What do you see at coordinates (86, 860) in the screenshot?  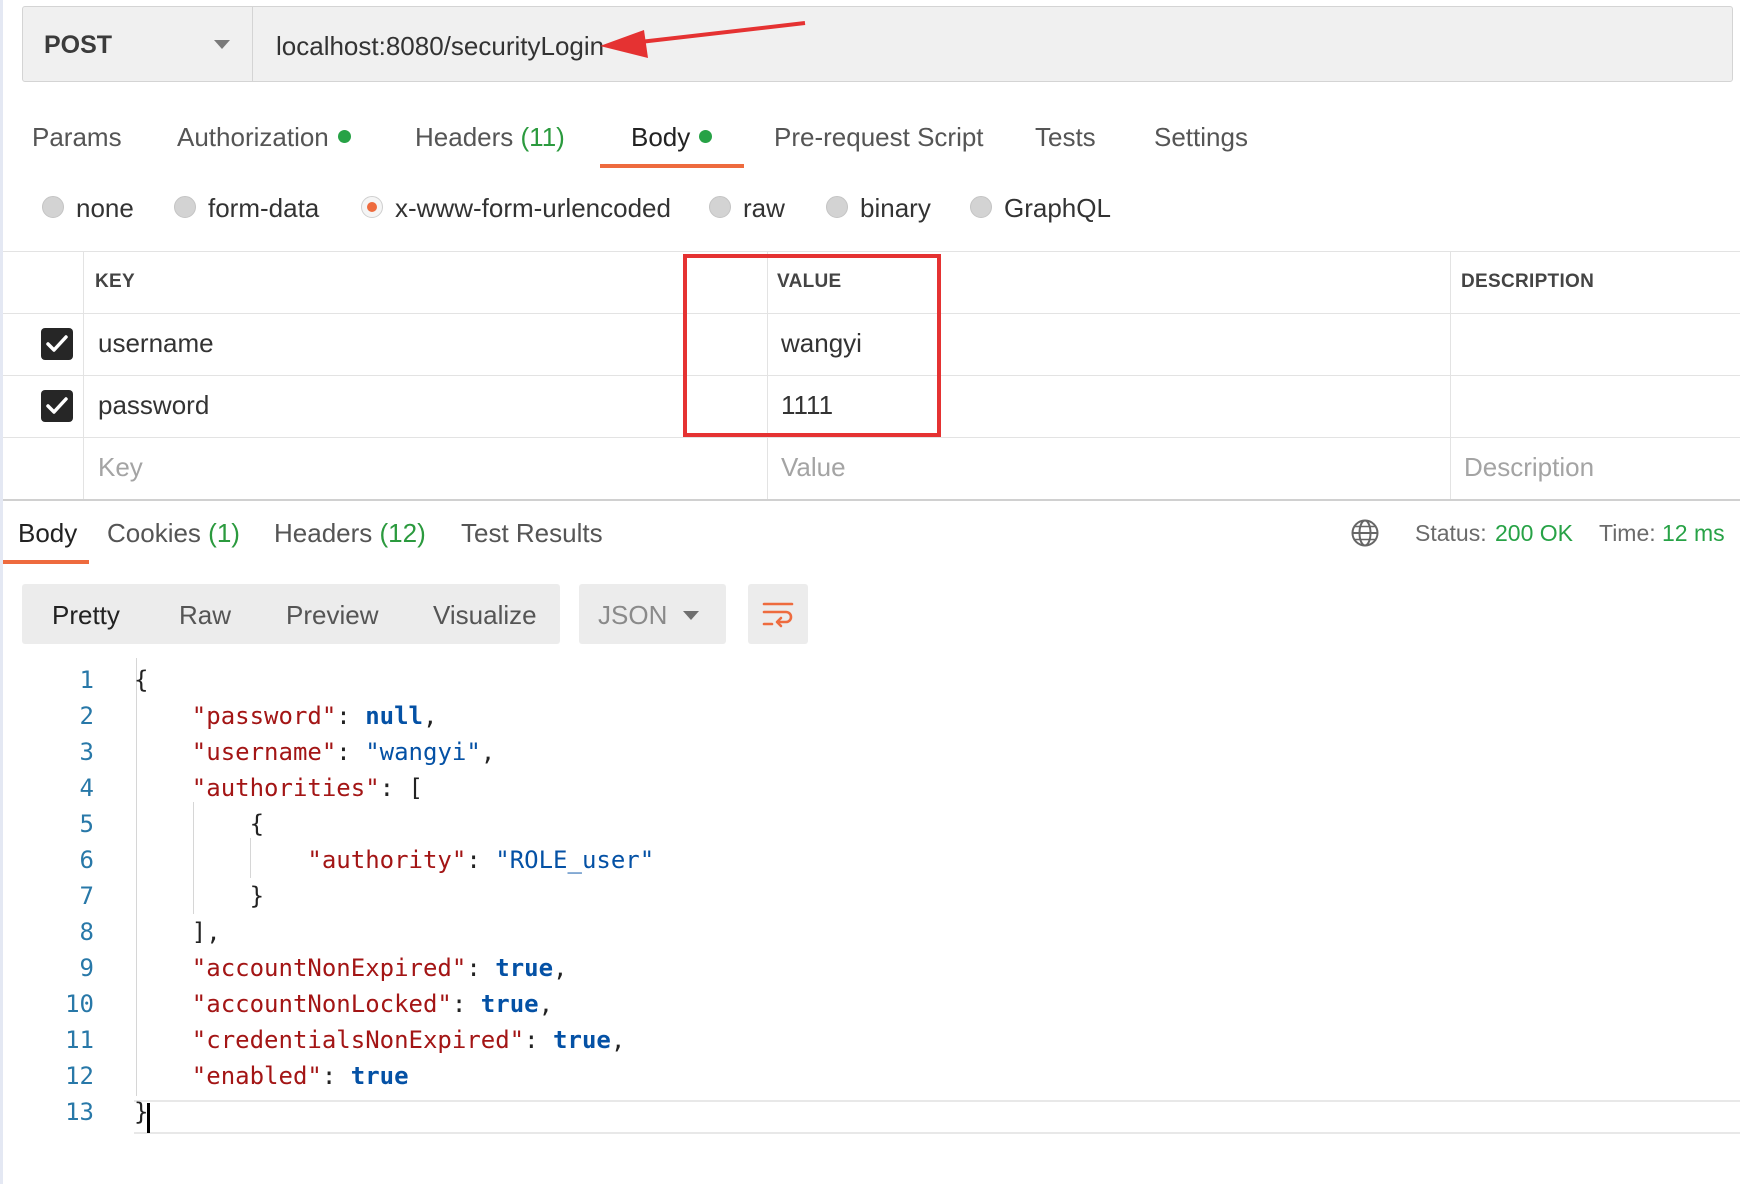 I see `line-number: 6` at bounding box center [86, 860].